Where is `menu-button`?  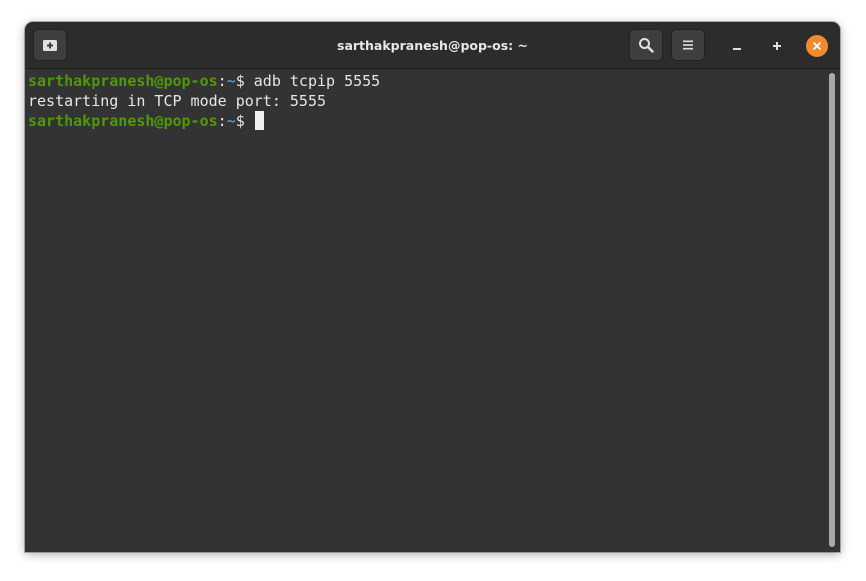
menu-button is located at coordinates (688, 45).